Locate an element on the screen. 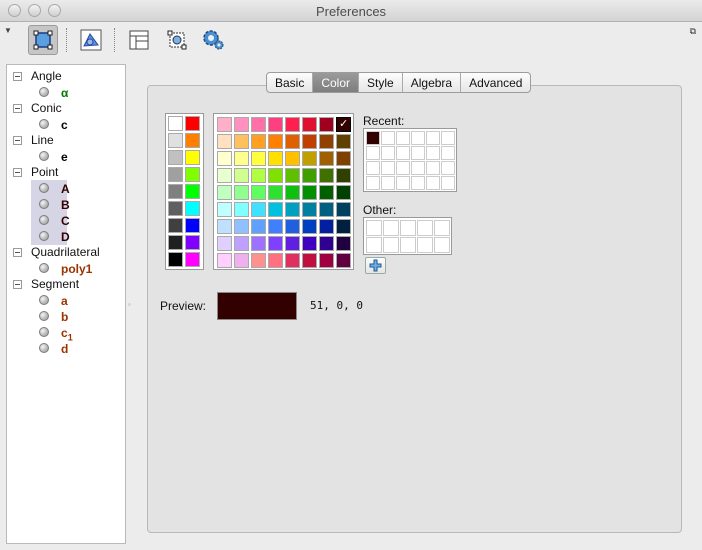 The image size is (702, 550). tab-color: Color is located at coordinates (336, 82).